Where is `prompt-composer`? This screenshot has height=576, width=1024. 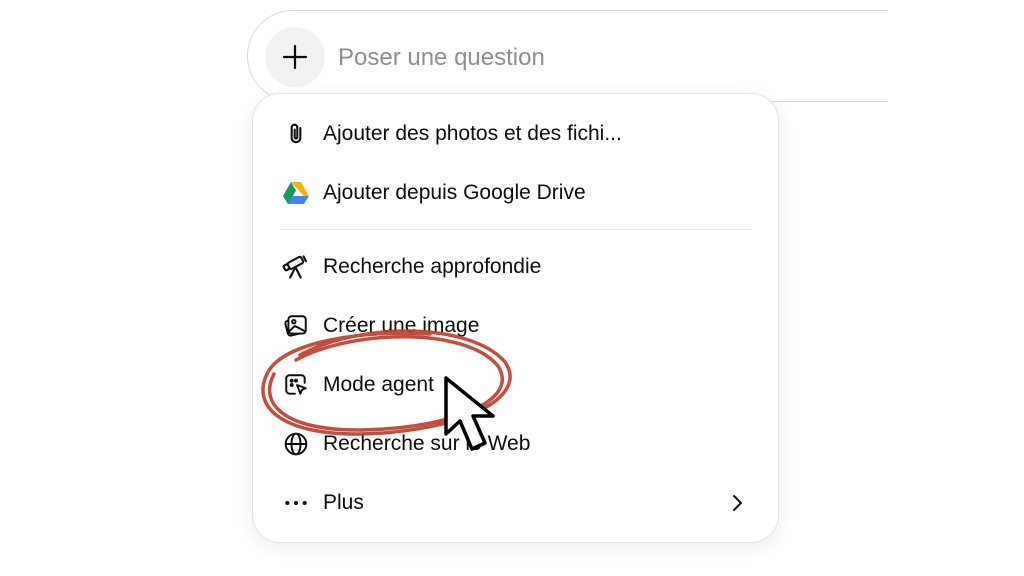 prompt-composer is located at coordinates (567, 56).